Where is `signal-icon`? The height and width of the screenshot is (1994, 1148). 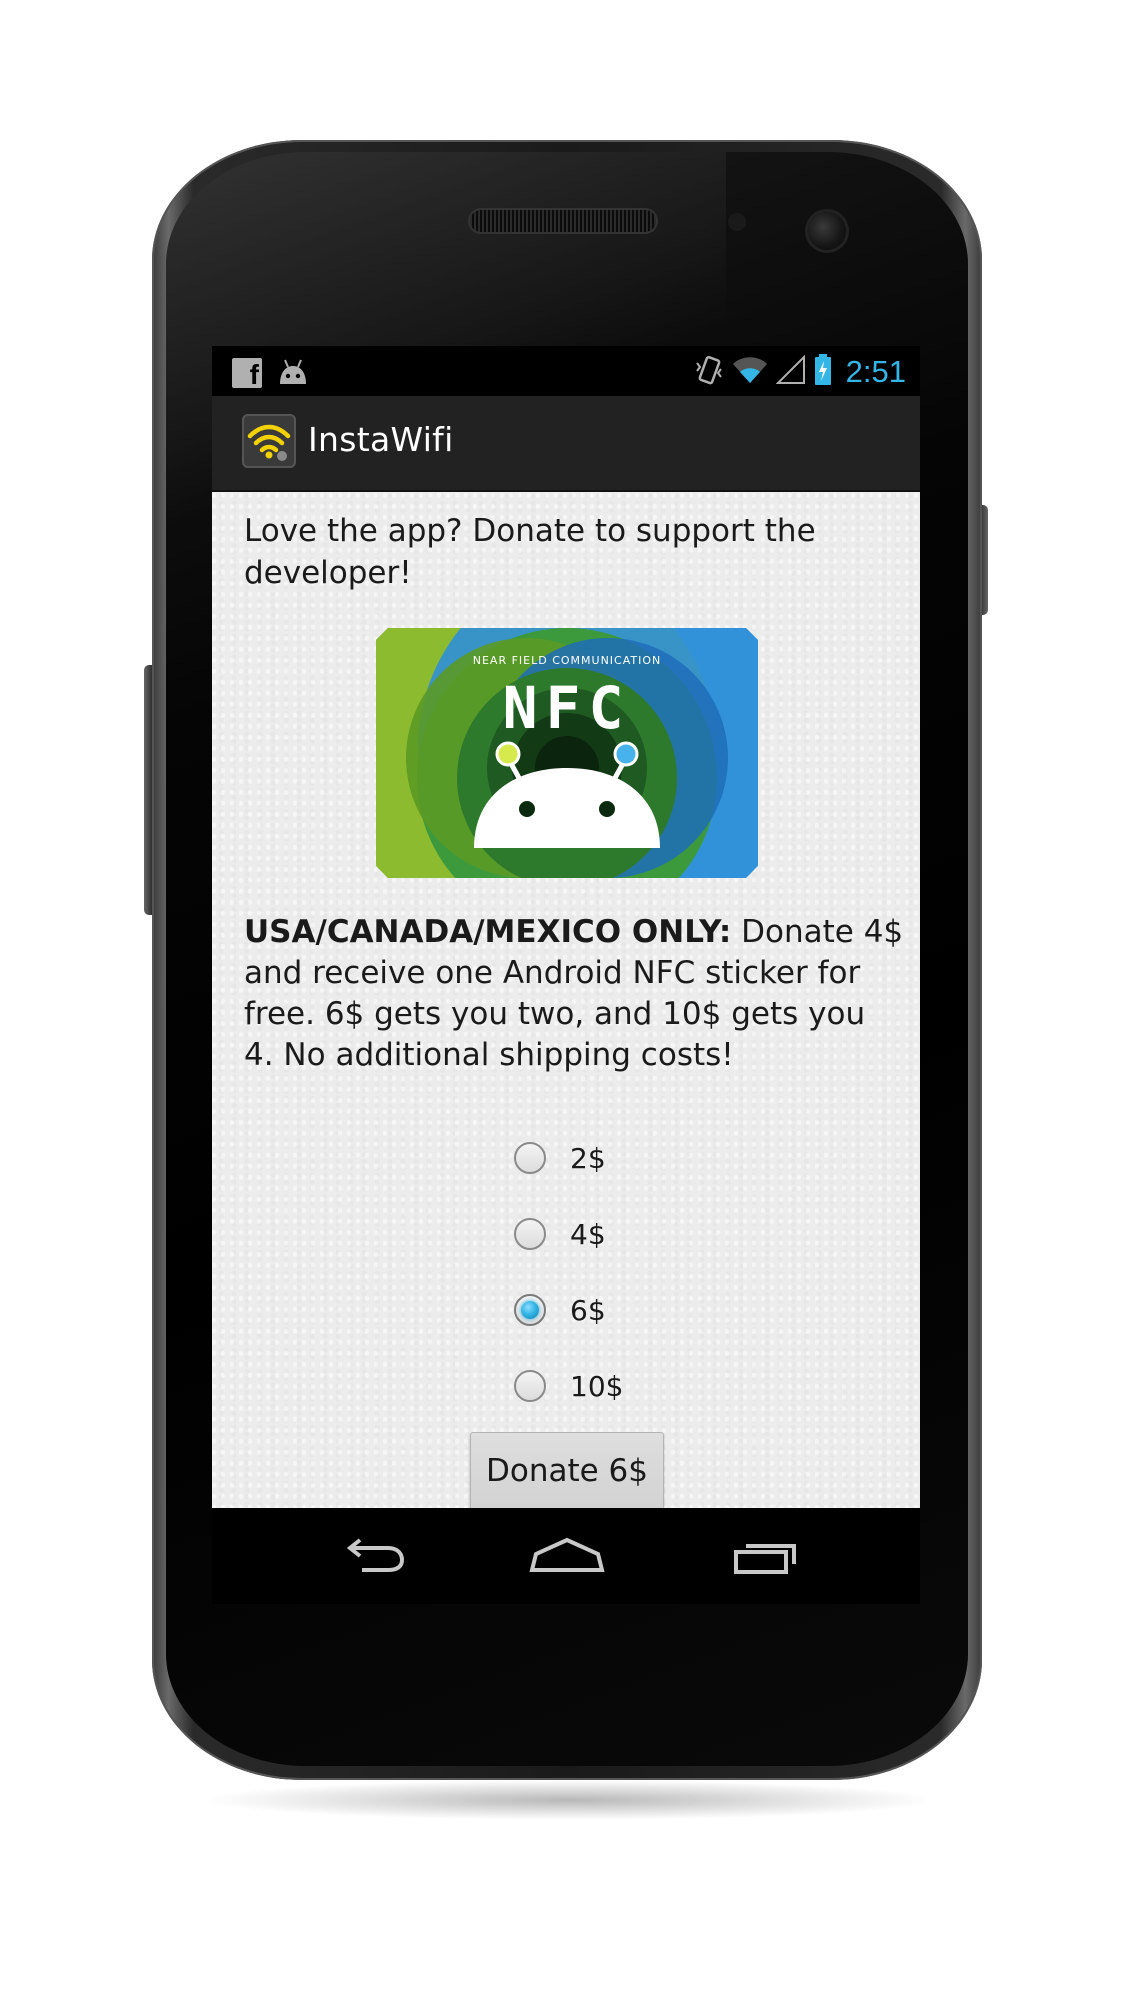 signal-icon is located at coordinates (790, 371).